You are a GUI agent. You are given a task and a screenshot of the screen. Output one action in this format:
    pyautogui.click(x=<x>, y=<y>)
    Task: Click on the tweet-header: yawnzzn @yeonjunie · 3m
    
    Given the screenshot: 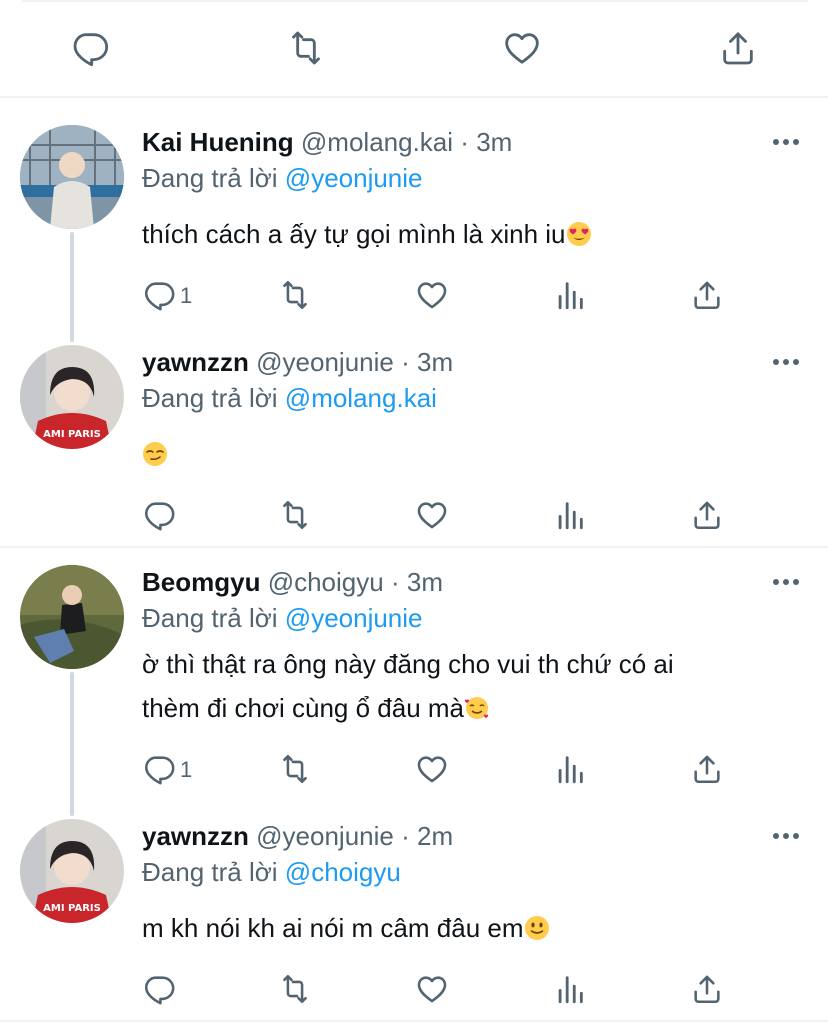 What is the action you would take?
    pyautogui.click(x=297, y=362)
    